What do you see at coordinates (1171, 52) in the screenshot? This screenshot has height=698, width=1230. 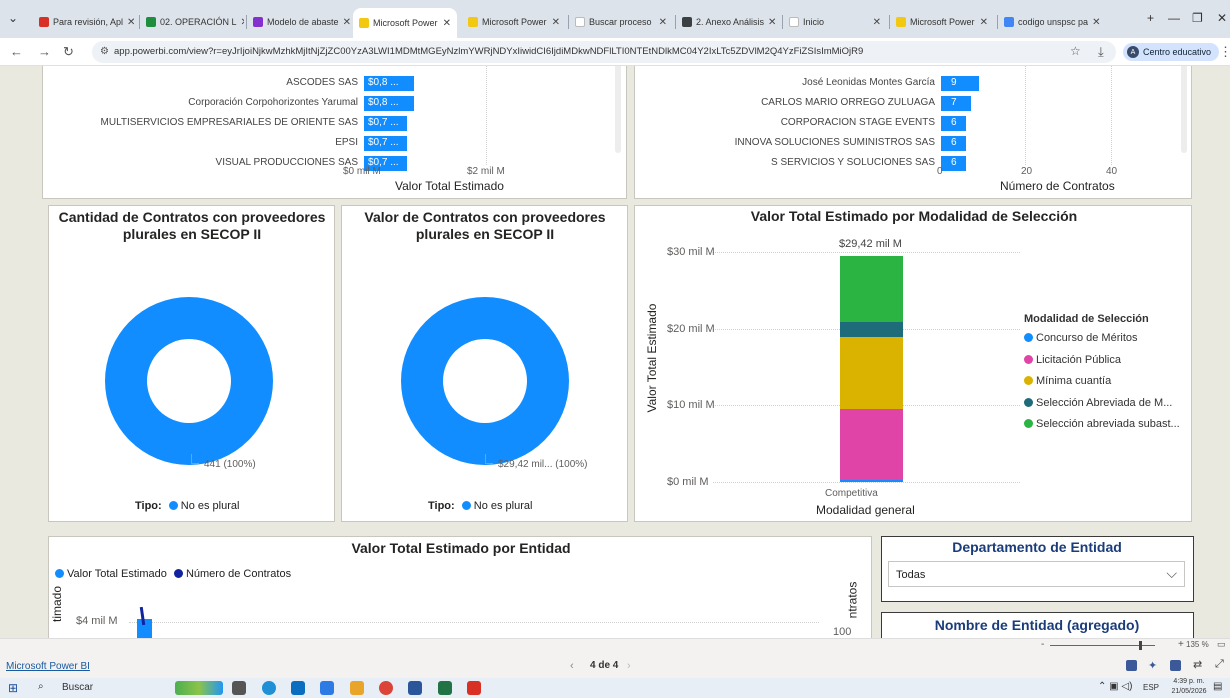 I see `profile-button: A Centro educativo` at bounding box center [1171, 52].